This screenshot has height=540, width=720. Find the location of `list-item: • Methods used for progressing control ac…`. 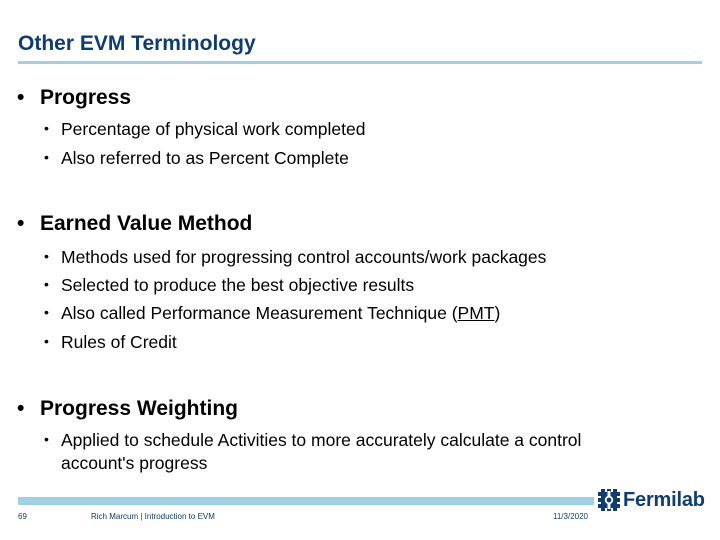

list-item: • Methods used for progressing control ac… is located at coordinates (295, 256).